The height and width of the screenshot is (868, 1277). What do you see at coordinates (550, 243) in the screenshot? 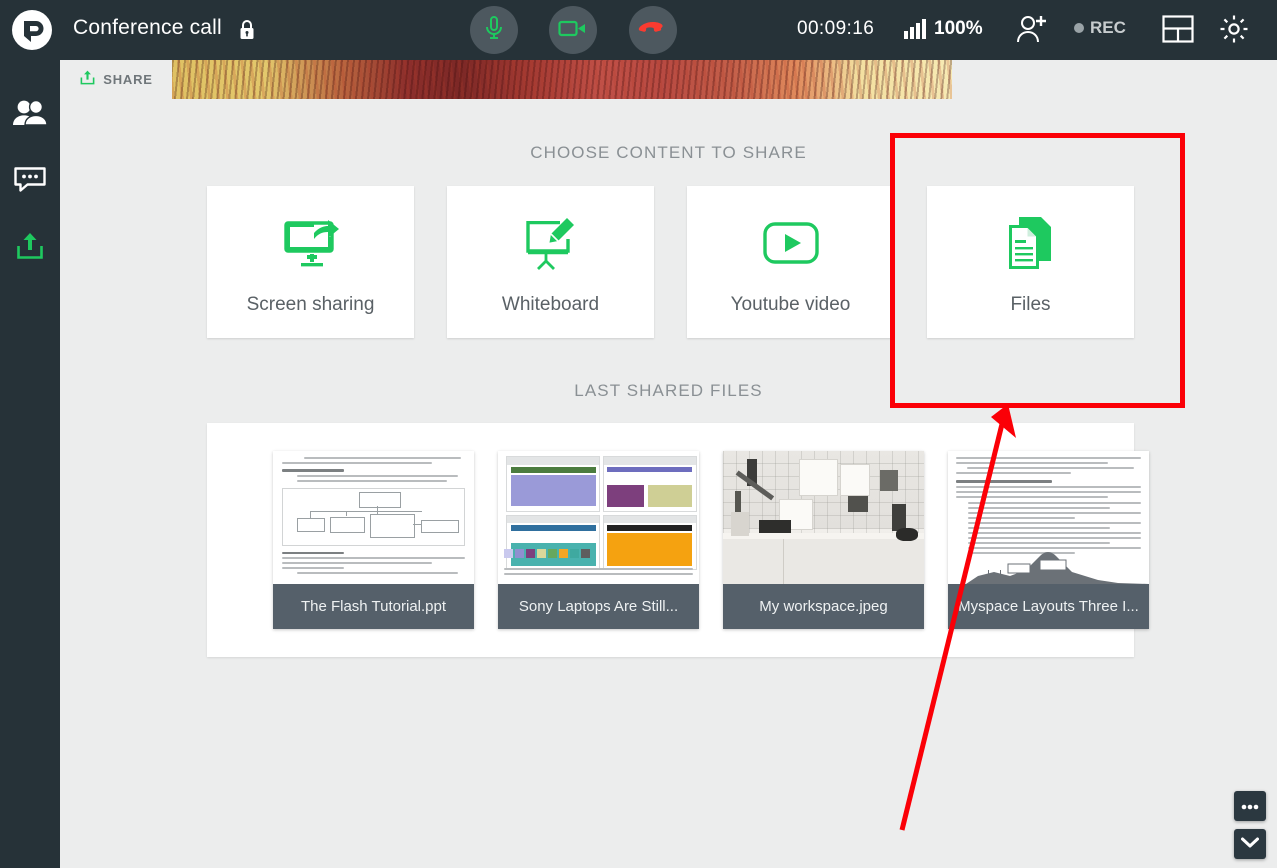
I see `whiteboard-pencil-icon` at bounding box center [550, 243].